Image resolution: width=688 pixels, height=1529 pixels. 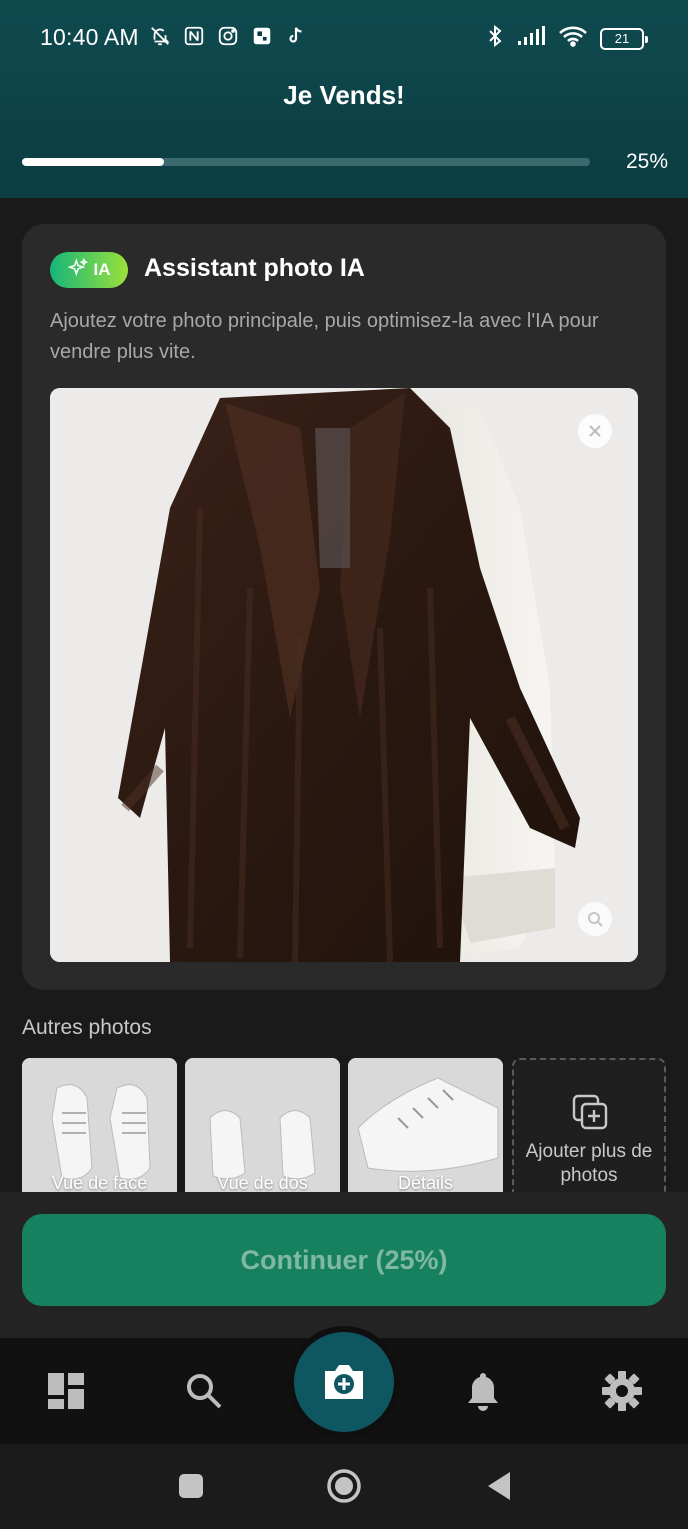 I want to click on continue-area: Continuer (25%), so click(x=344, y=1265).